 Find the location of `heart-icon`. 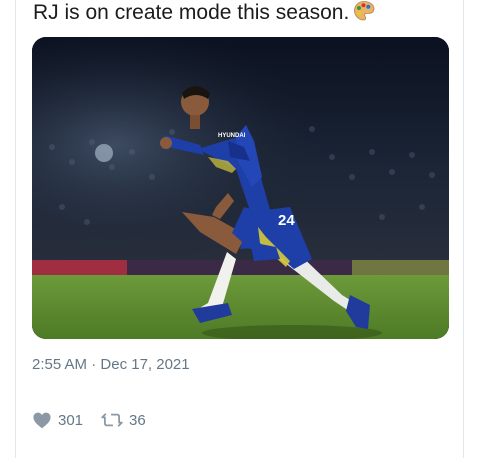

heart-icon is located at coordinates (42, 420).